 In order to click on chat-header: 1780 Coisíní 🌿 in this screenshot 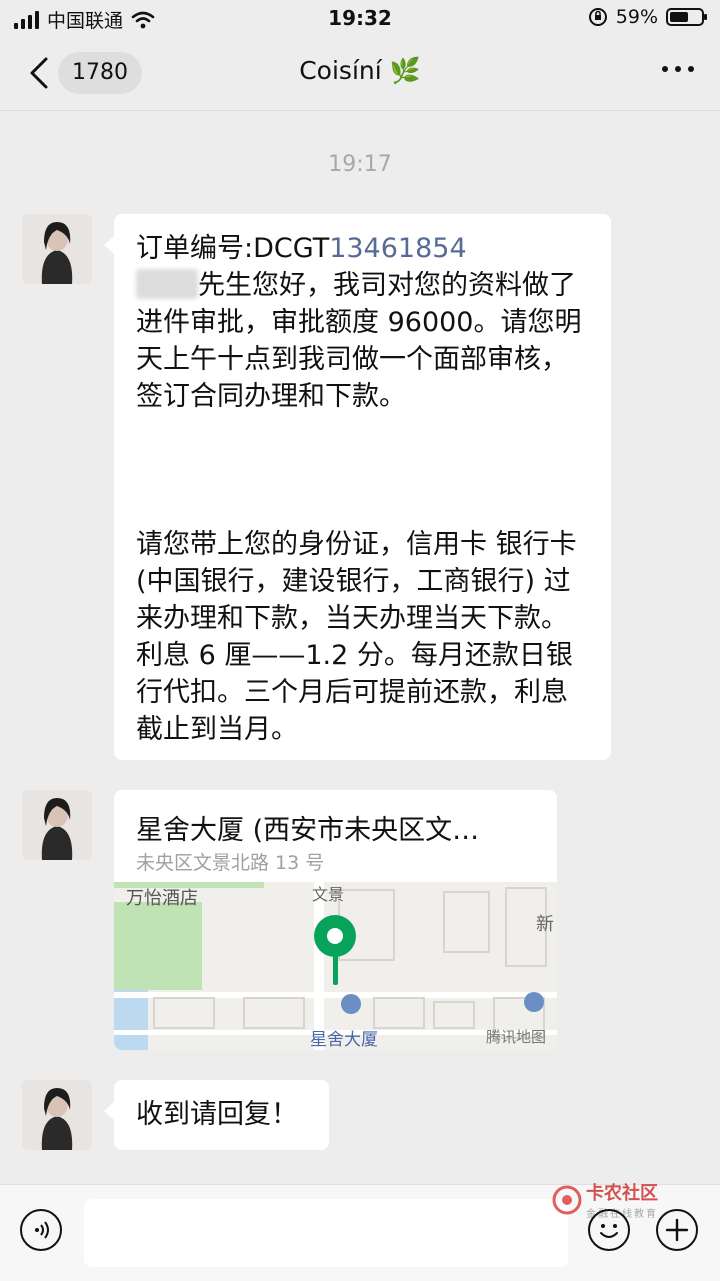, I will do `click(360, 73)`.